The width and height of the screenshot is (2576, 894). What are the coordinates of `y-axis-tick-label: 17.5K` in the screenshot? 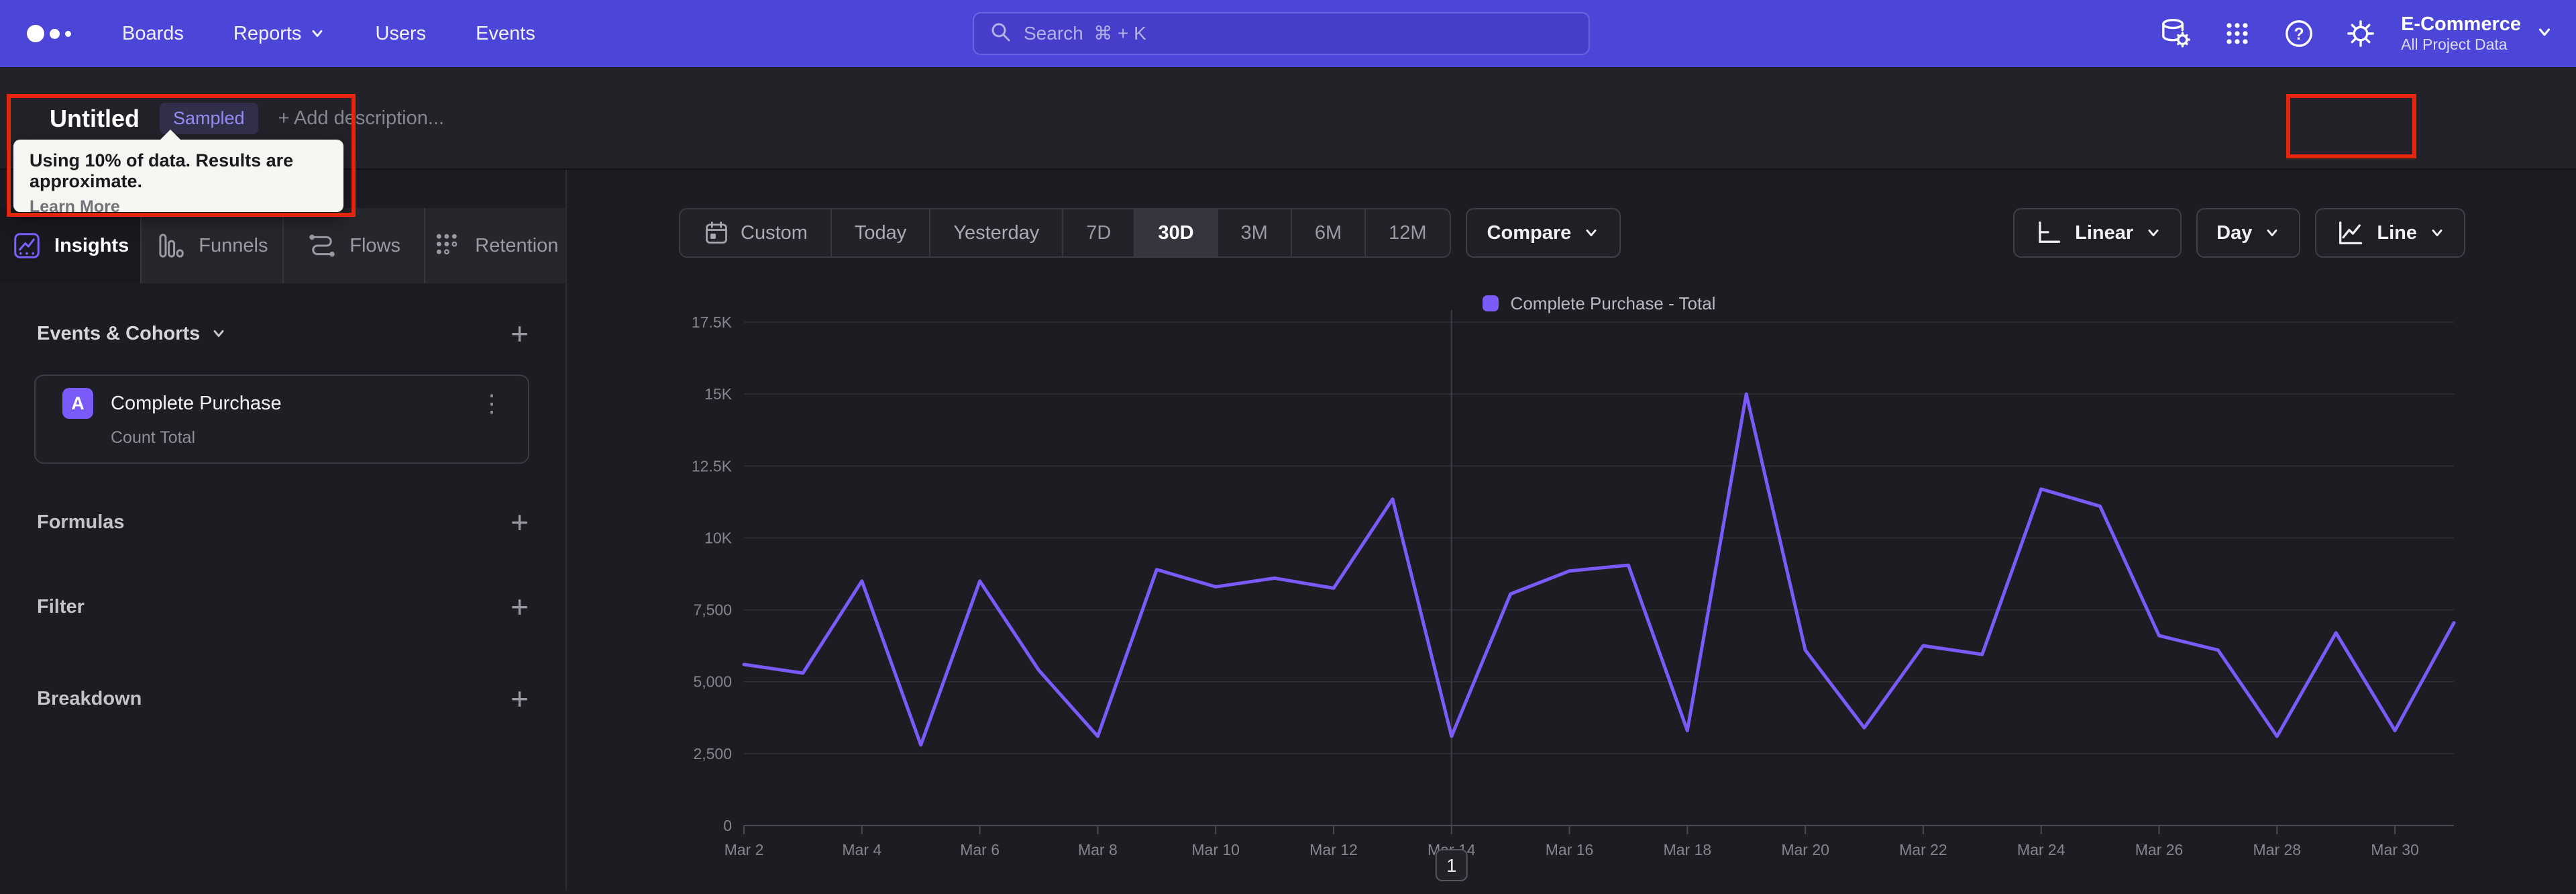 It's located at (712, 322).